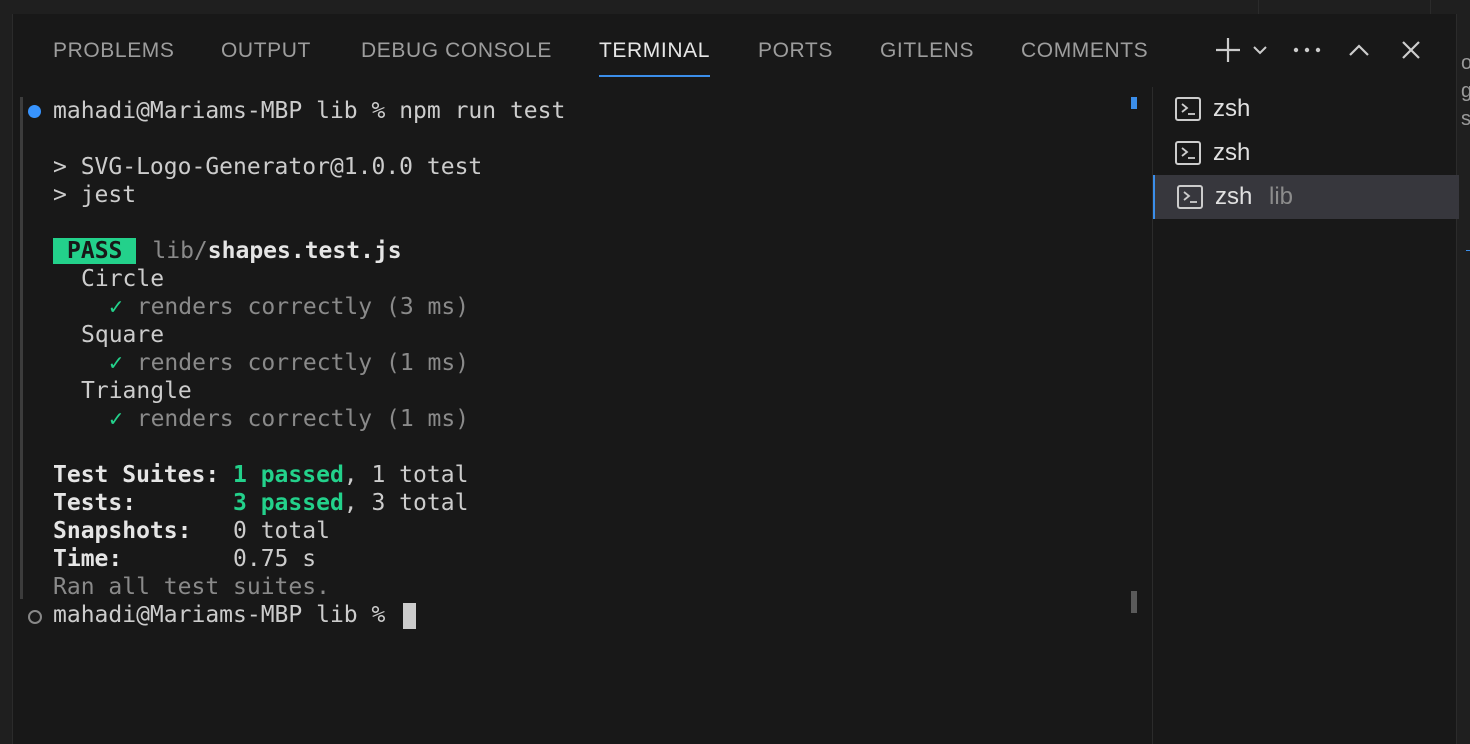 This screenshot has width=1470, height=744. Describe the element at coordinates (654, 58) in the screenshot. I see `tab-terminal: TERMINAL` at that location.